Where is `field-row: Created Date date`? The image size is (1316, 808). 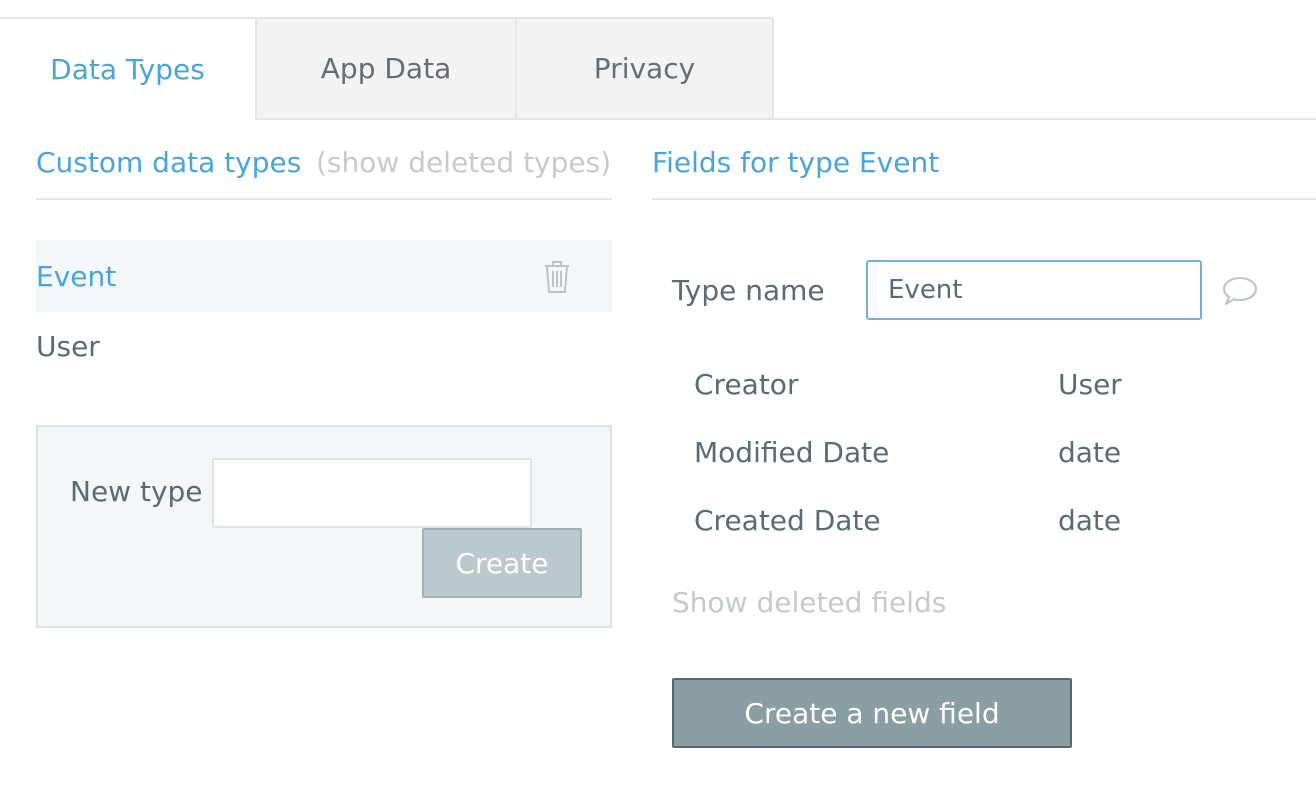
field-row: Created Date date is located at coordinates (974, 524).